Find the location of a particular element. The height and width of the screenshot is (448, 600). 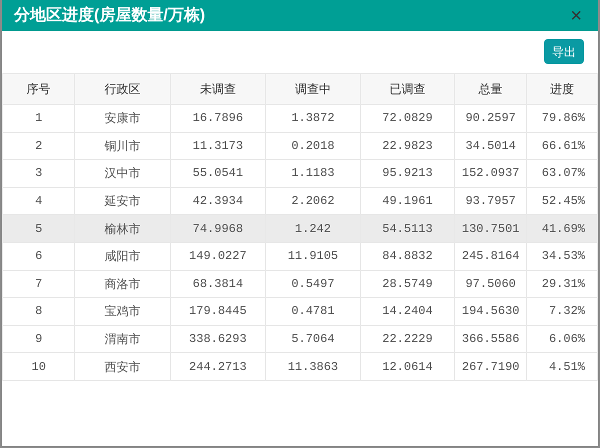

table-cell: 1.1183 is located at coordinates (313, 174).